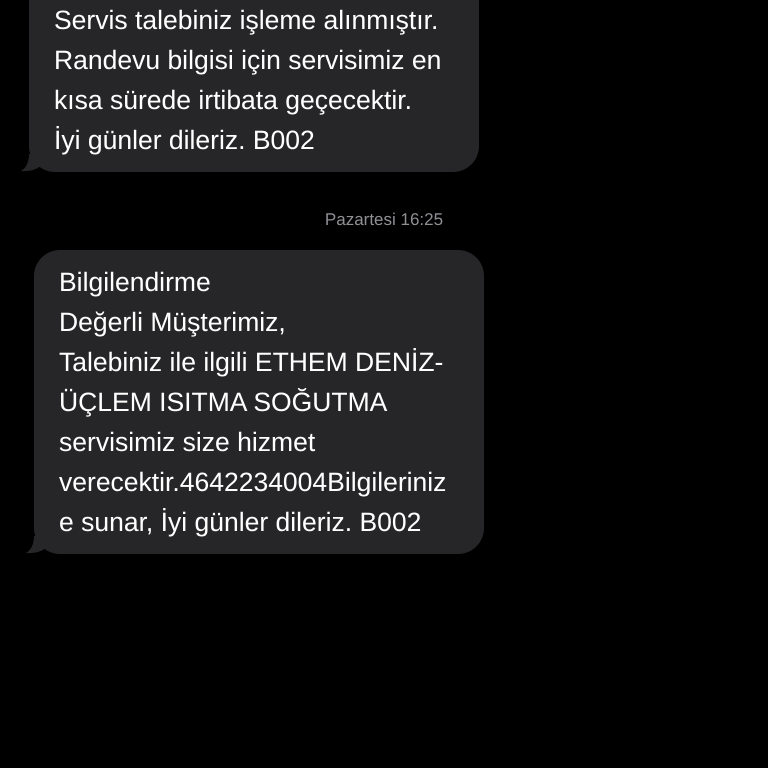 This screenshot has height=768, width=768. I want to click on message-bubble: Servis talebiniz işleme alınmıştır. Randevu bilgisi için servisimiz en kısa sürede irtibata geçecektir. İyi günler dileriz. B002, so click(254, 86).